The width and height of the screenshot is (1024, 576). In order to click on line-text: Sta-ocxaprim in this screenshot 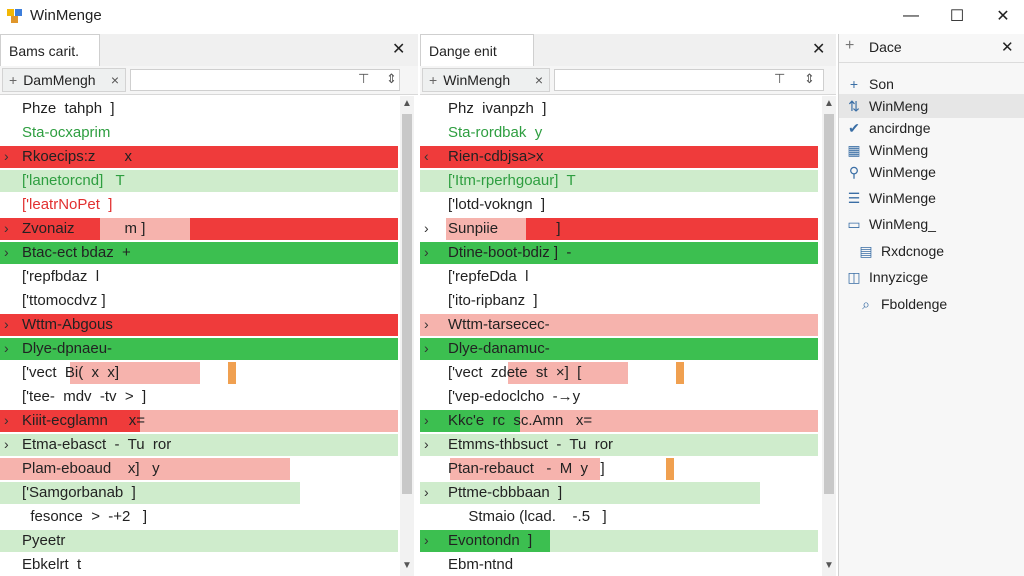, I will do `click(66, 132)`.